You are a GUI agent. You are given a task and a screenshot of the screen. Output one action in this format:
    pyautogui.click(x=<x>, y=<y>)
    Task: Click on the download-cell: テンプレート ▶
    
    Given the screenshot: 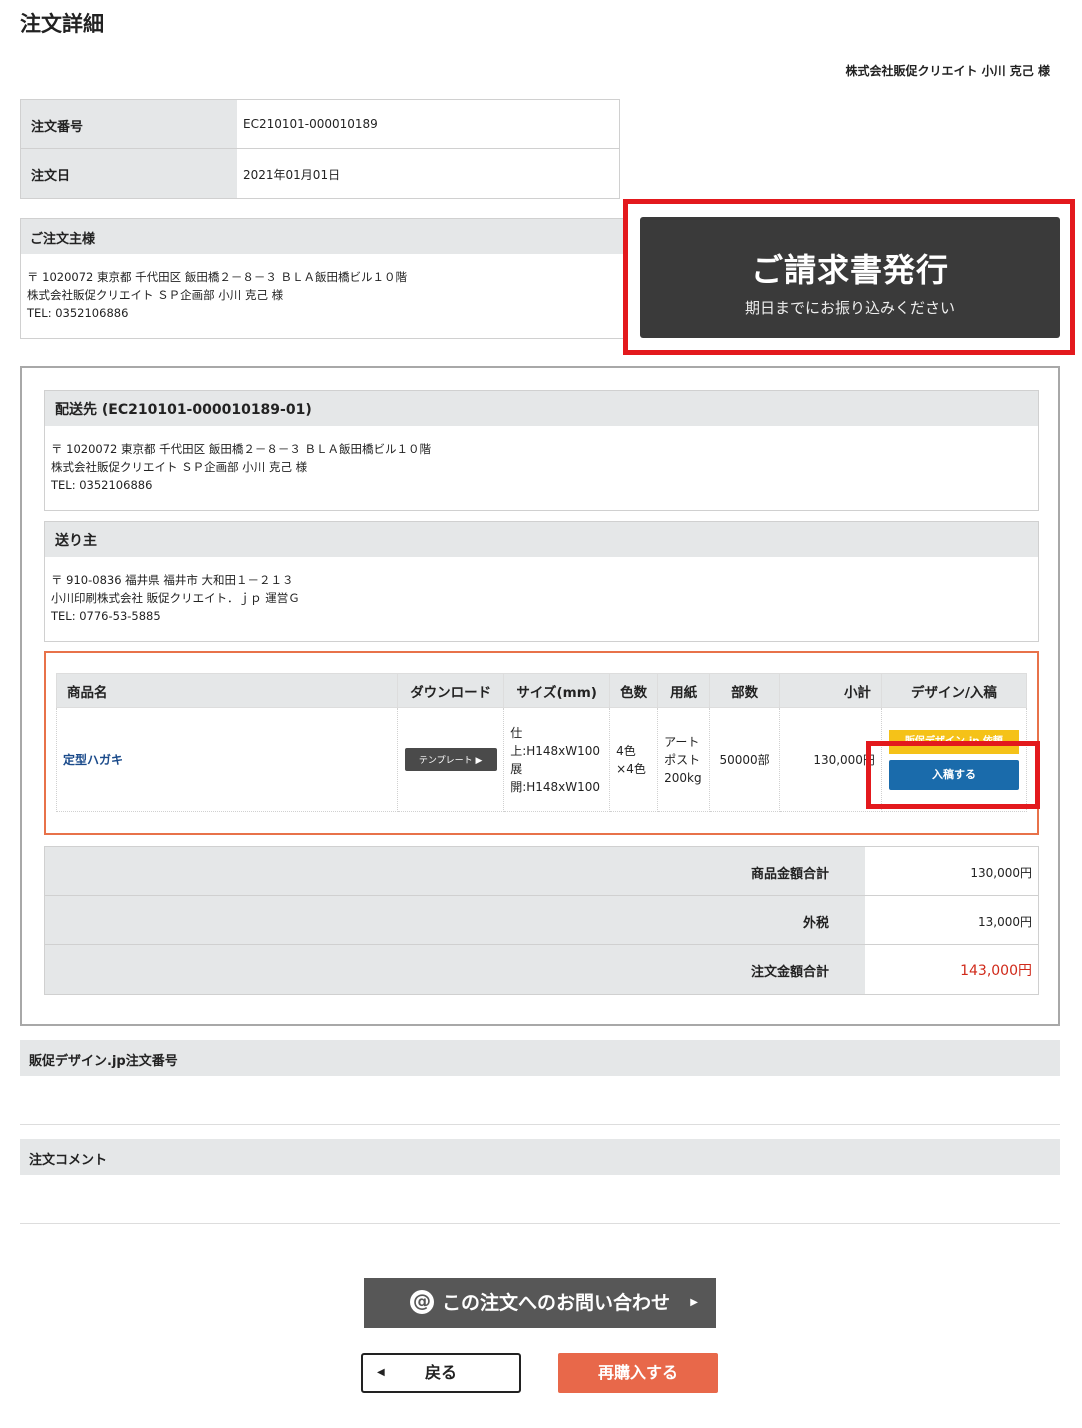 What is the action you would take?
    pyautogui.click(x=451, y=759)
    